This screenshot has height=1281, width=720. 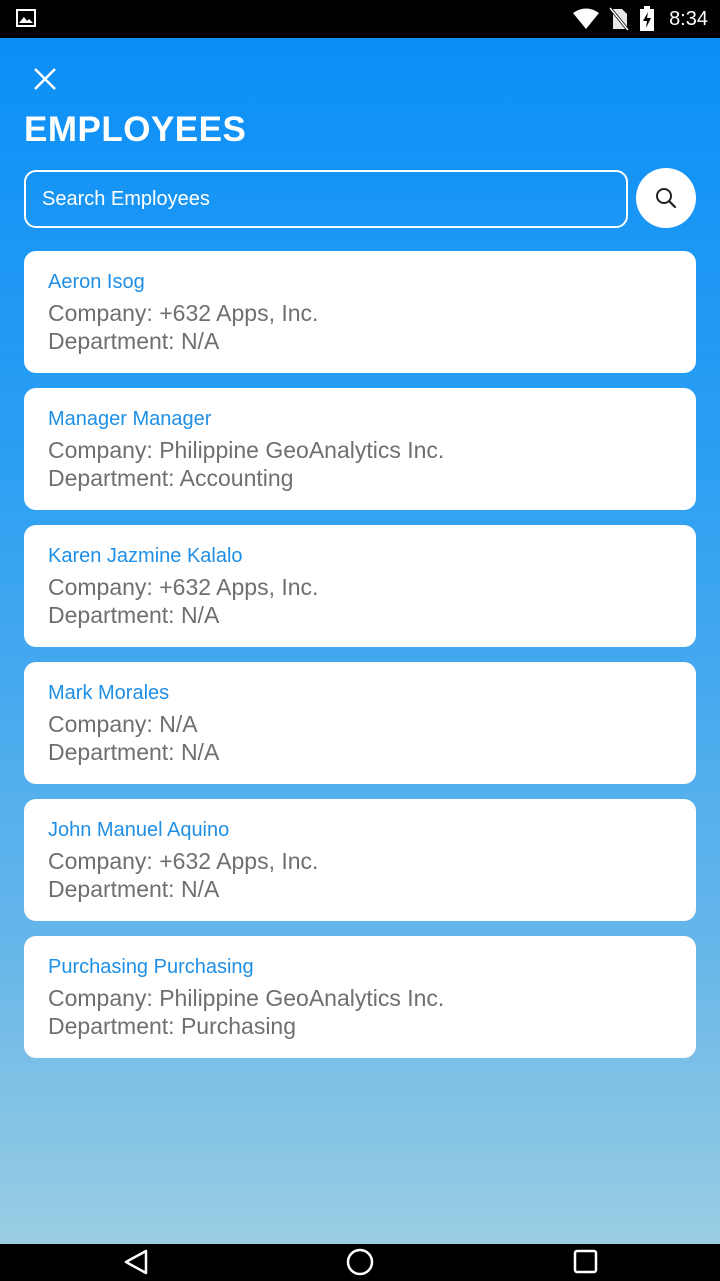 I want to click on employee-name: Mark Morales, so click(x=109, y=693).